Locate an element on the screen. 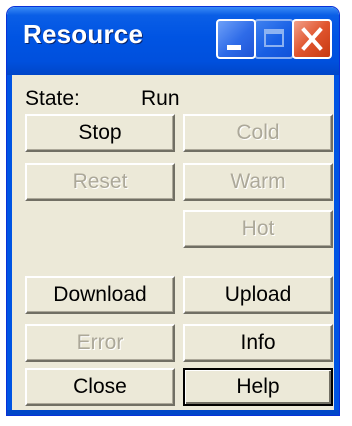 This screenshot has width=352, height=426. cold-button: Cold is located at coordinates (258, 133).